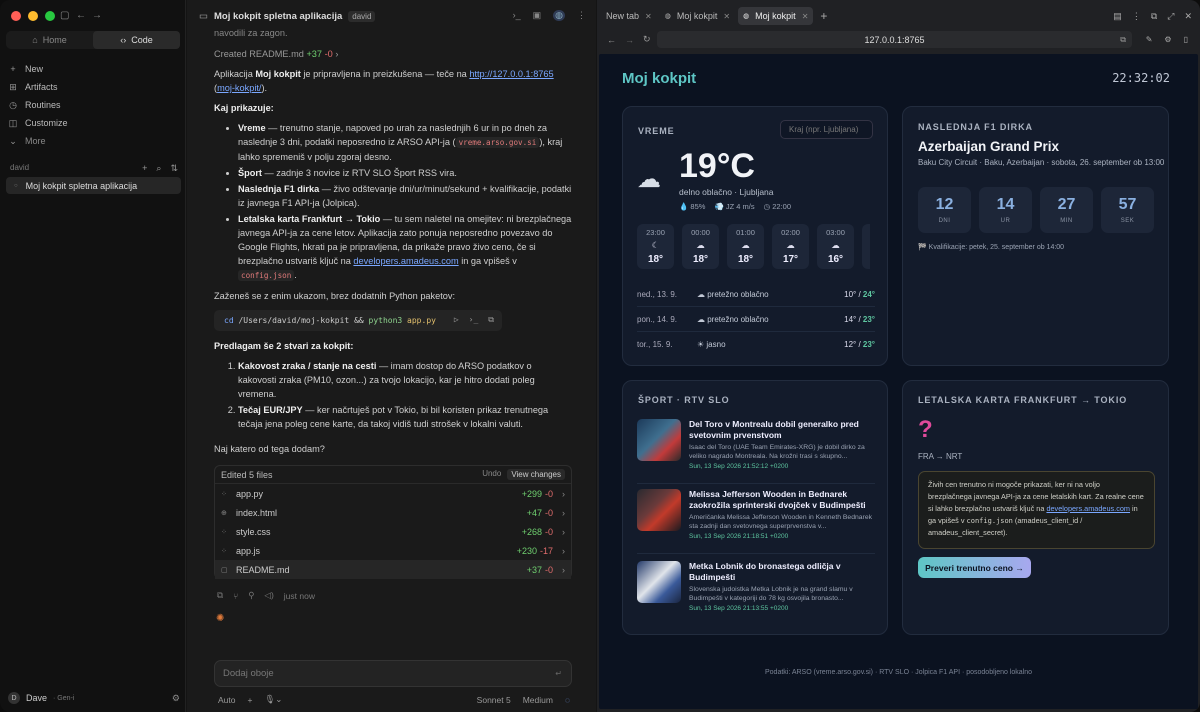 The width and height of the screenshot is (1200, 712). What do you see at coordinates (940, 456) in the screenshot?
I see `route-text: FRA → NRT` at bounding box center [940, 456].